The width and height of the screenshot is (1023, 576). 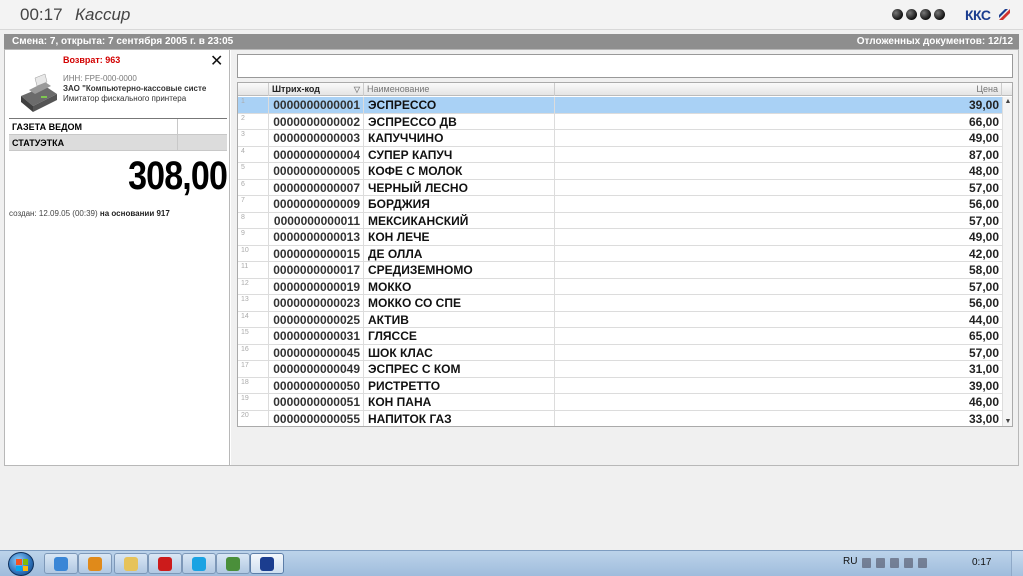 I want to click on network-signal-icon, so click(x=908, y=563).